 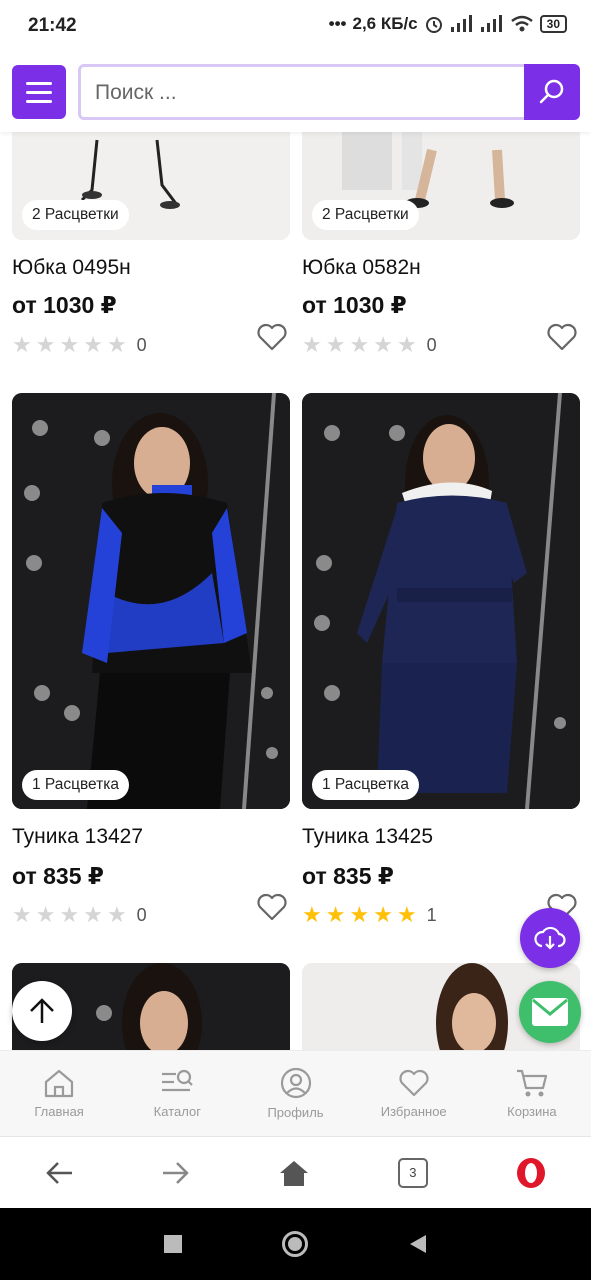 I want to click on profile-icon, so click(x=295, y=1083).